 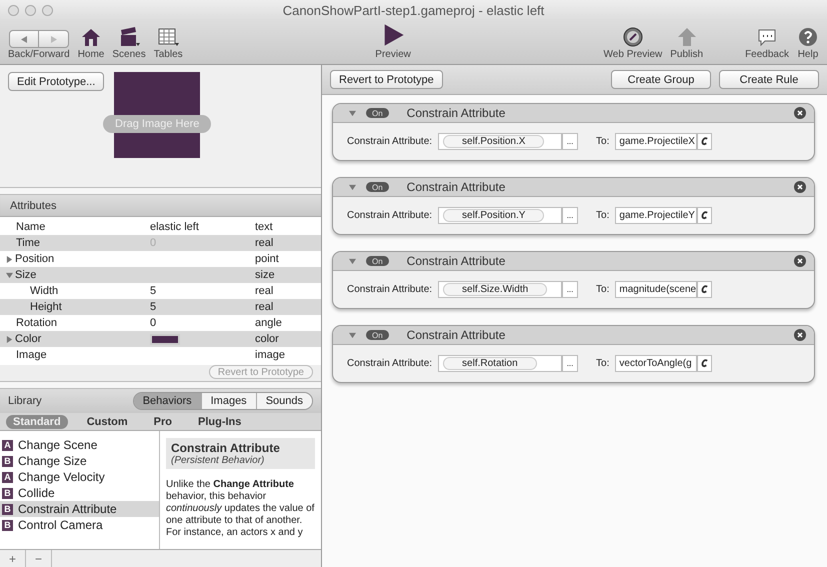 What do you see at coordinates (217, 497) in the screenshot?
I see `description-text: behavior, this behavior` at bounding box center [217, 497].